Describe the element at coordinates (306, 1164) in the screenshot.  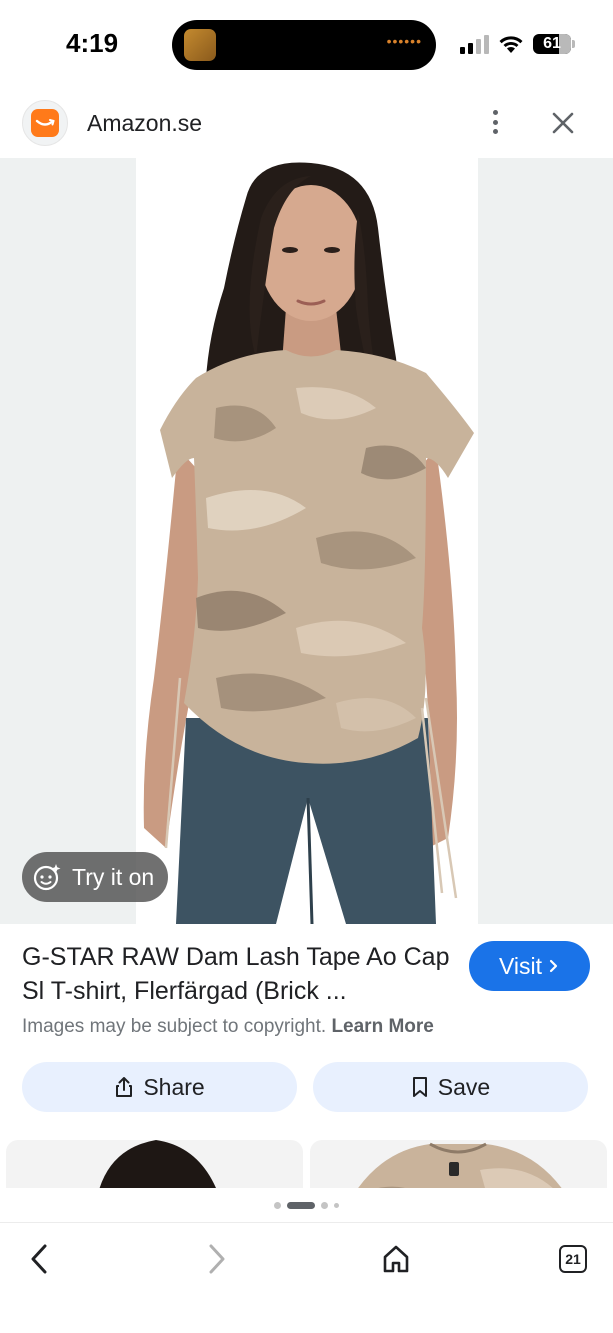
I see `related-images` at that location.